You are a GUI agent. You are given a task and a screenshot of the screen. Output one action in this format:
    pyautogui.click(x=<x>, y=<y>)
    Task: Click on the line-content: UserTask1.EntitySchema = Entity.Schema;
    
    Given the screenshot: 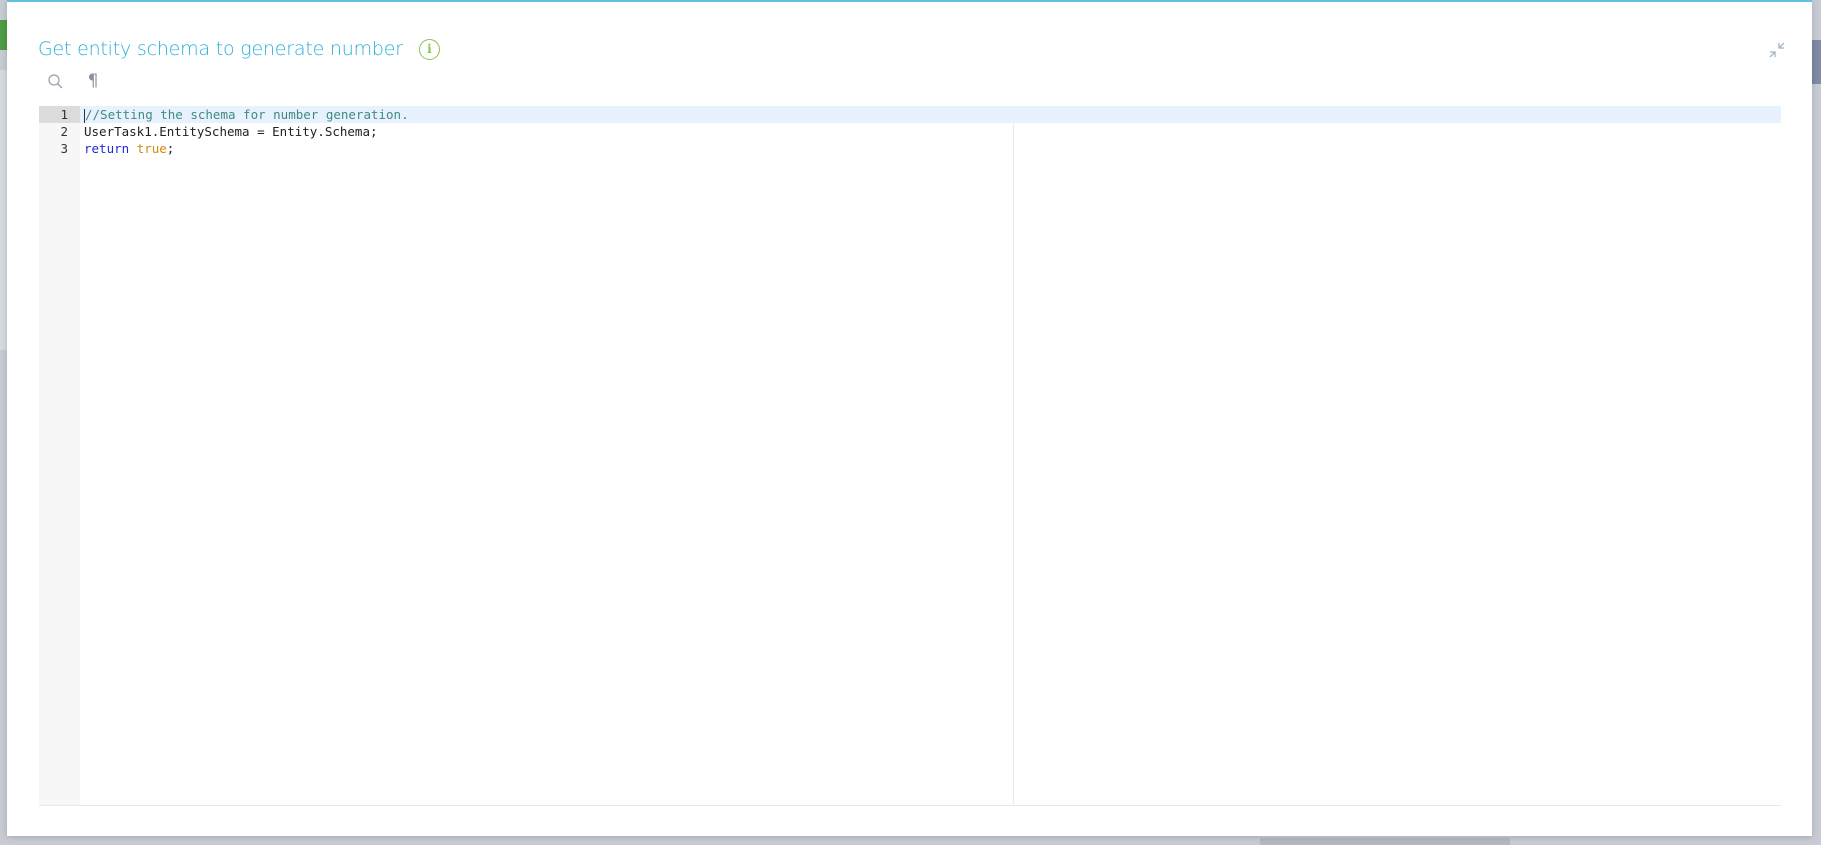 What is the action you would take?
    pyautogui.click(x=229, y=131)
    